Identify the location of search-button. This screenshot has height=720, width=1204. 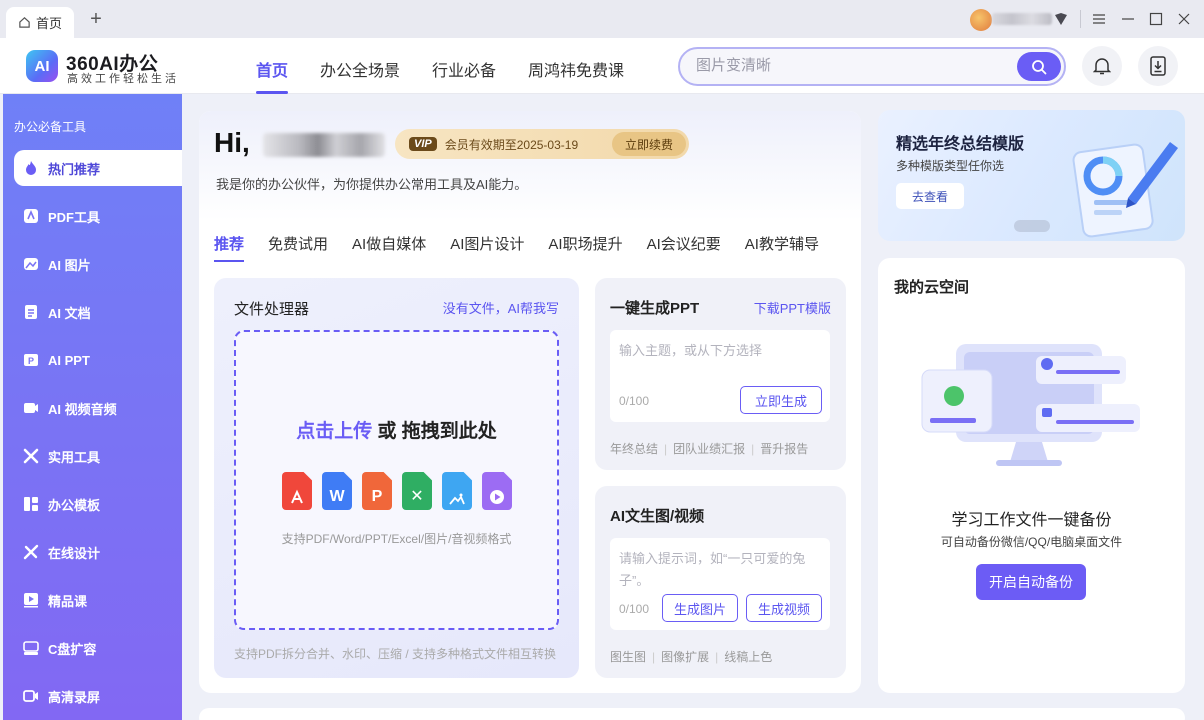
(1039, 66).